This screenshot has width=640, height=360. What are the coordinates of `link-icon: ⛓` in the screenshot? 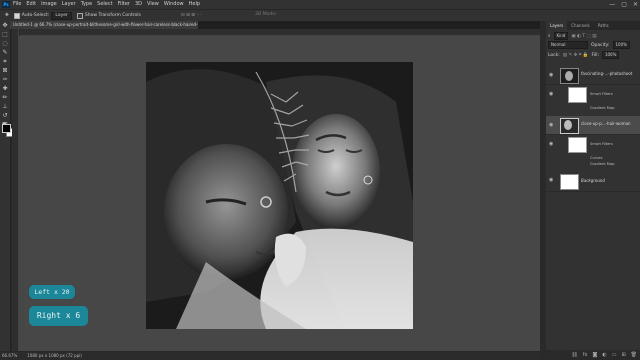 It's located at (574, 355).